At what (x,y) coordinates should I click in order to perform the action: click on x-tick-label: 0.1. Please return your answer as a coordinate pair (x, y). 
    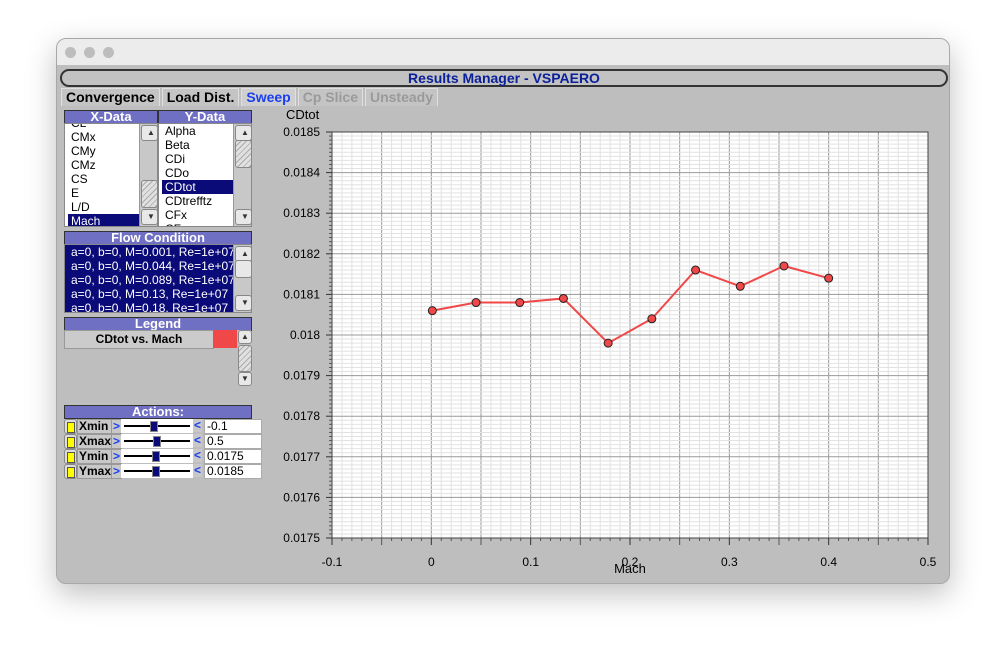
    Looking at the image, I should click on (530, 562).